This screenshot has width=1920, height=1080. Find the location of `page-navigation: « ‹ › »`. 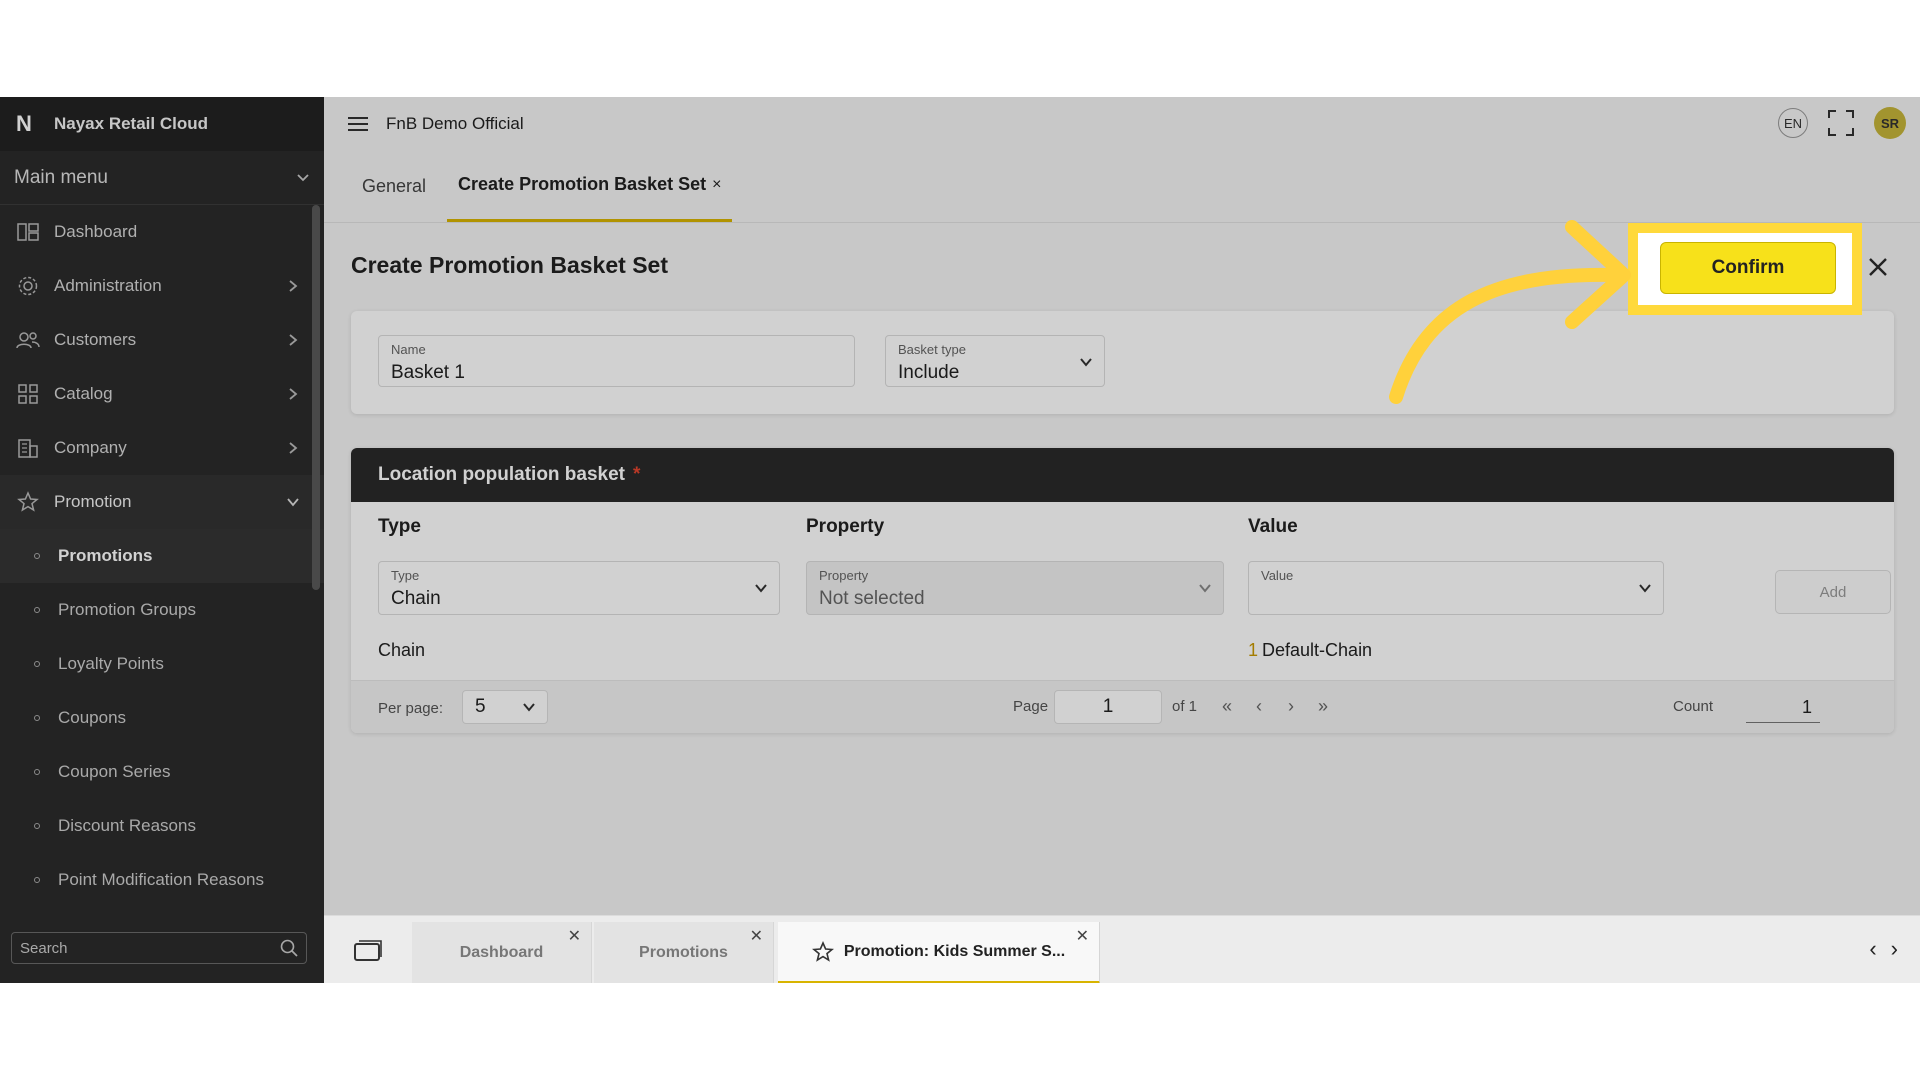

page-navigation: « ‹ › » is located at coordinates (1275, 706).